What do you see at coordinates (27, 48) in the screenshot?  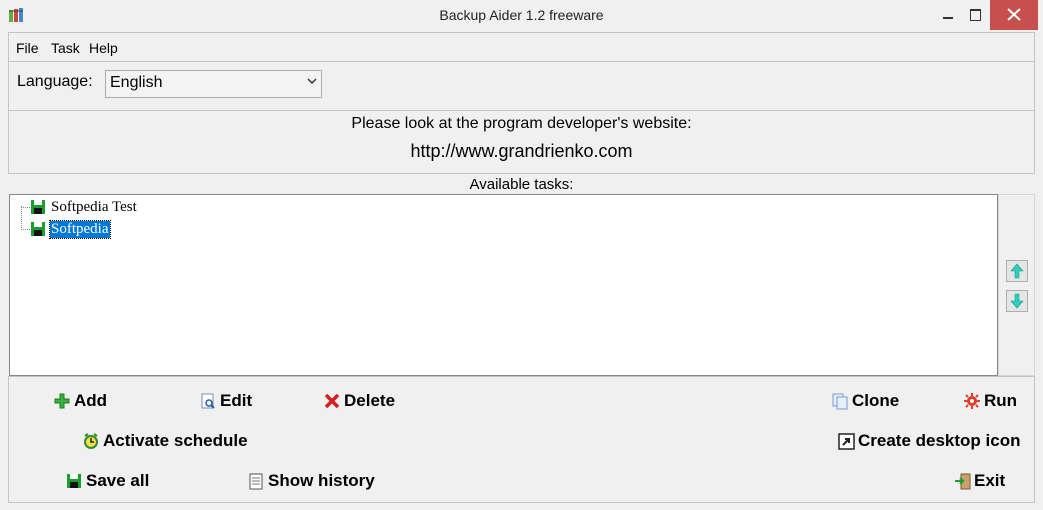 I see `menu-file: File` at bounding box center [27, 48].